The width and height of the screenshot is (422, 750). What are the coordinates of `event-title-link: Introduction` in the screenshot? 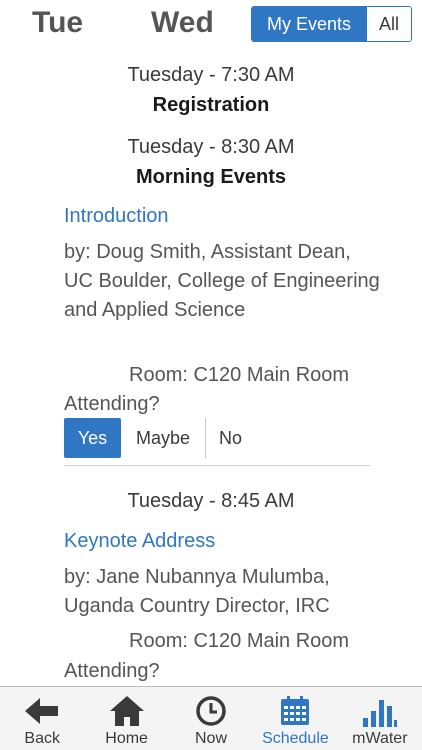 It's located at (116, 216).